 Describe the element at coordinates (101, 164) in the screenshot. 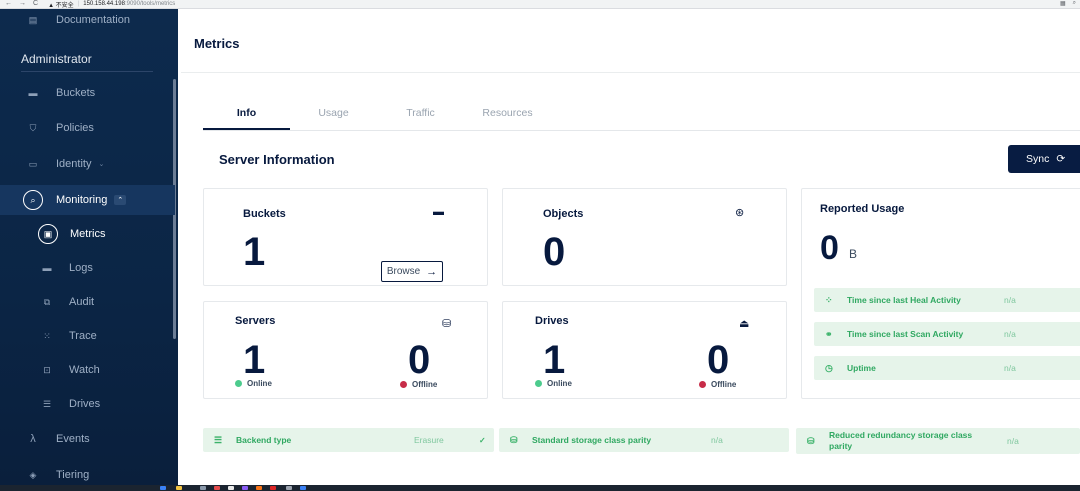

I see `chevron-down-icon: ⌄` at that location.